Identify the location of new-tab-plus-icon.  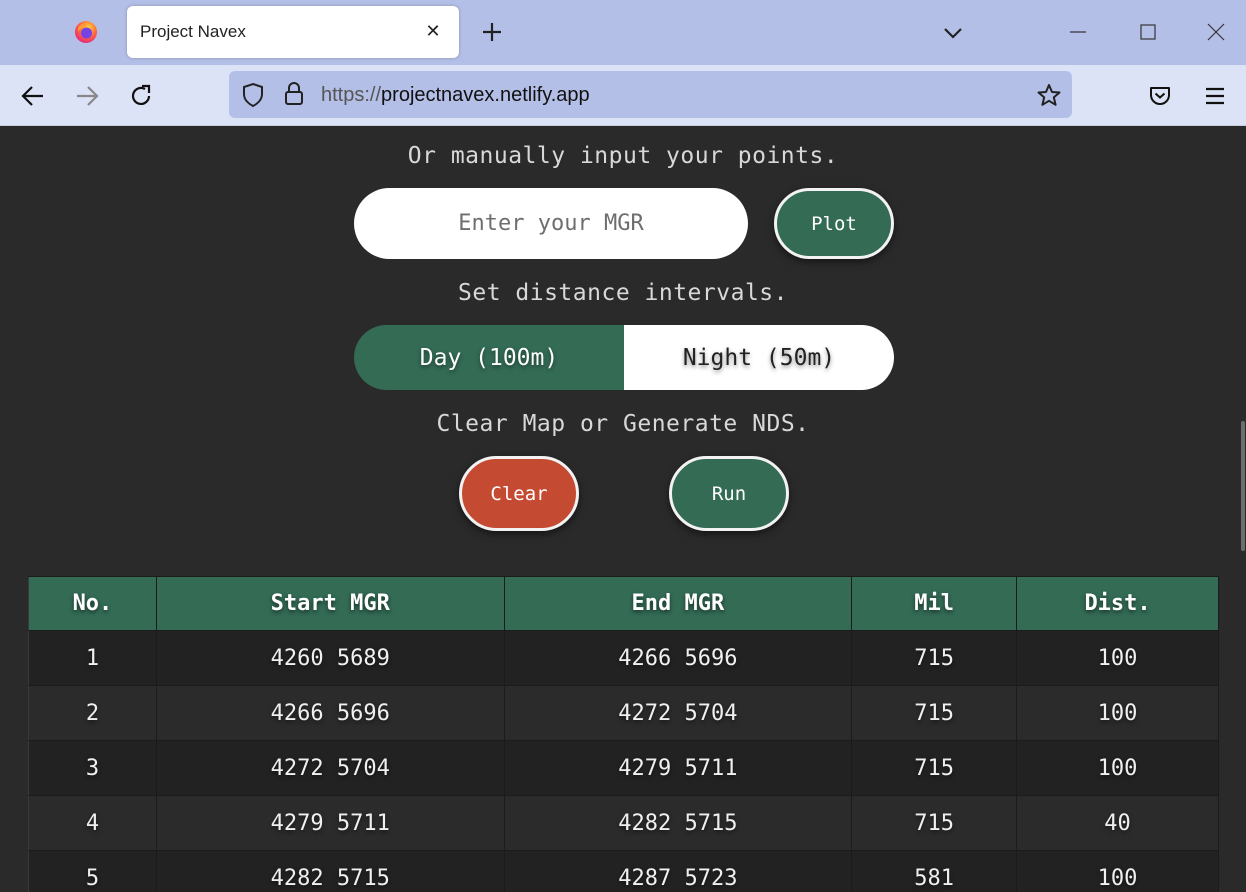
(492, 32).